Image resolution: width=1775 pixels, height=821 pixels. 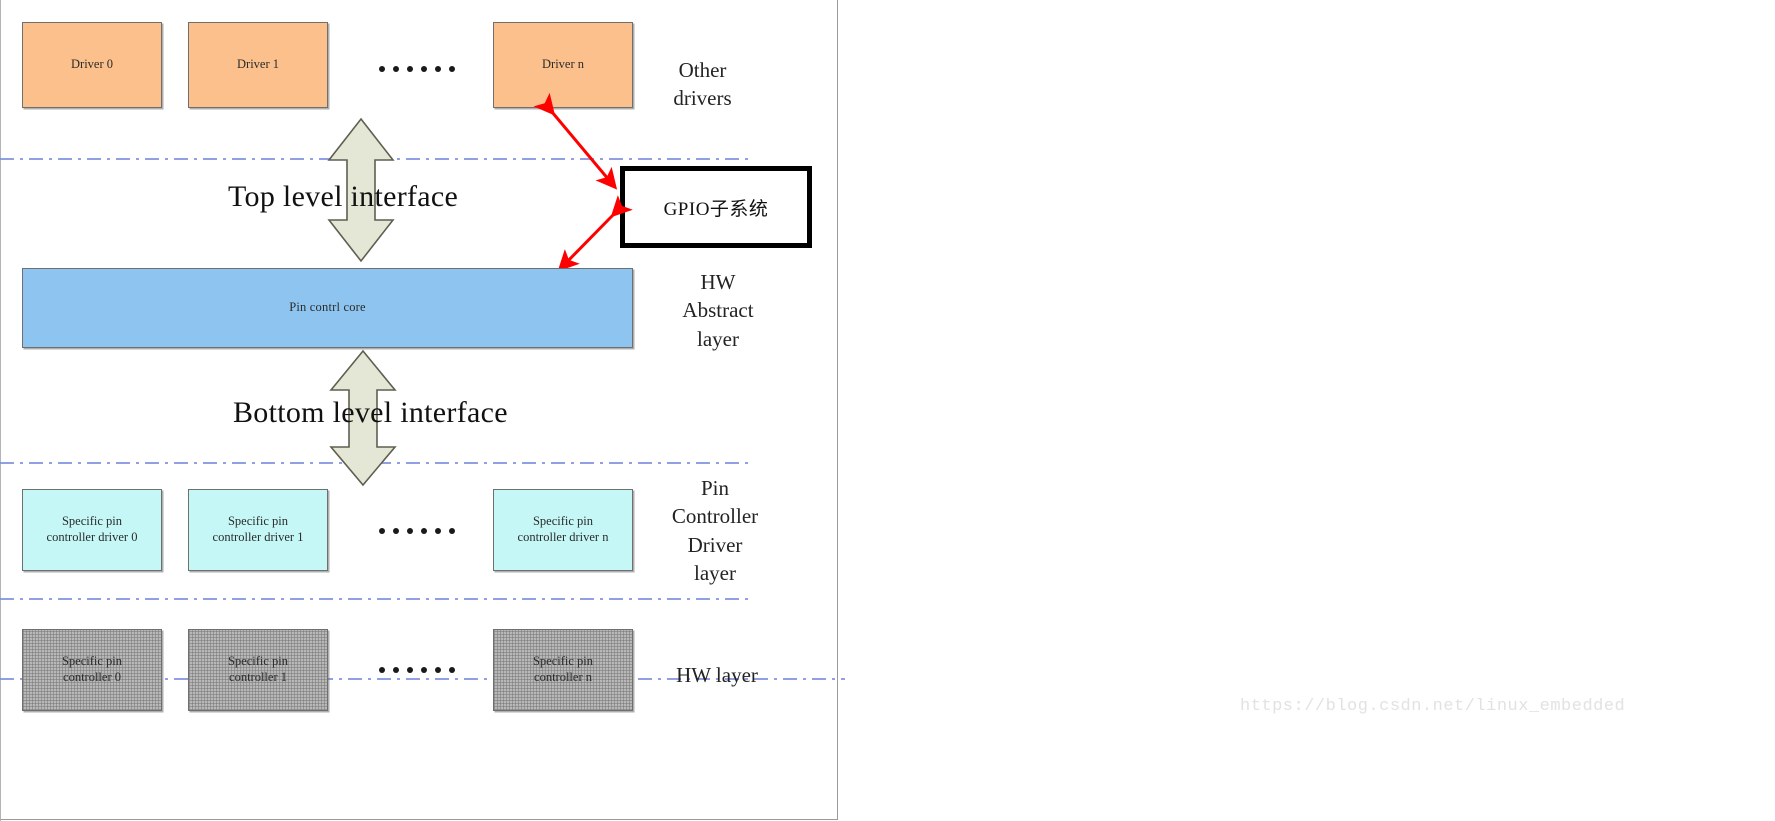 What do you see at coordinates (374, 599) in the screenshot?
I see `divider-driver-layer` at bounding box center [374, 599].